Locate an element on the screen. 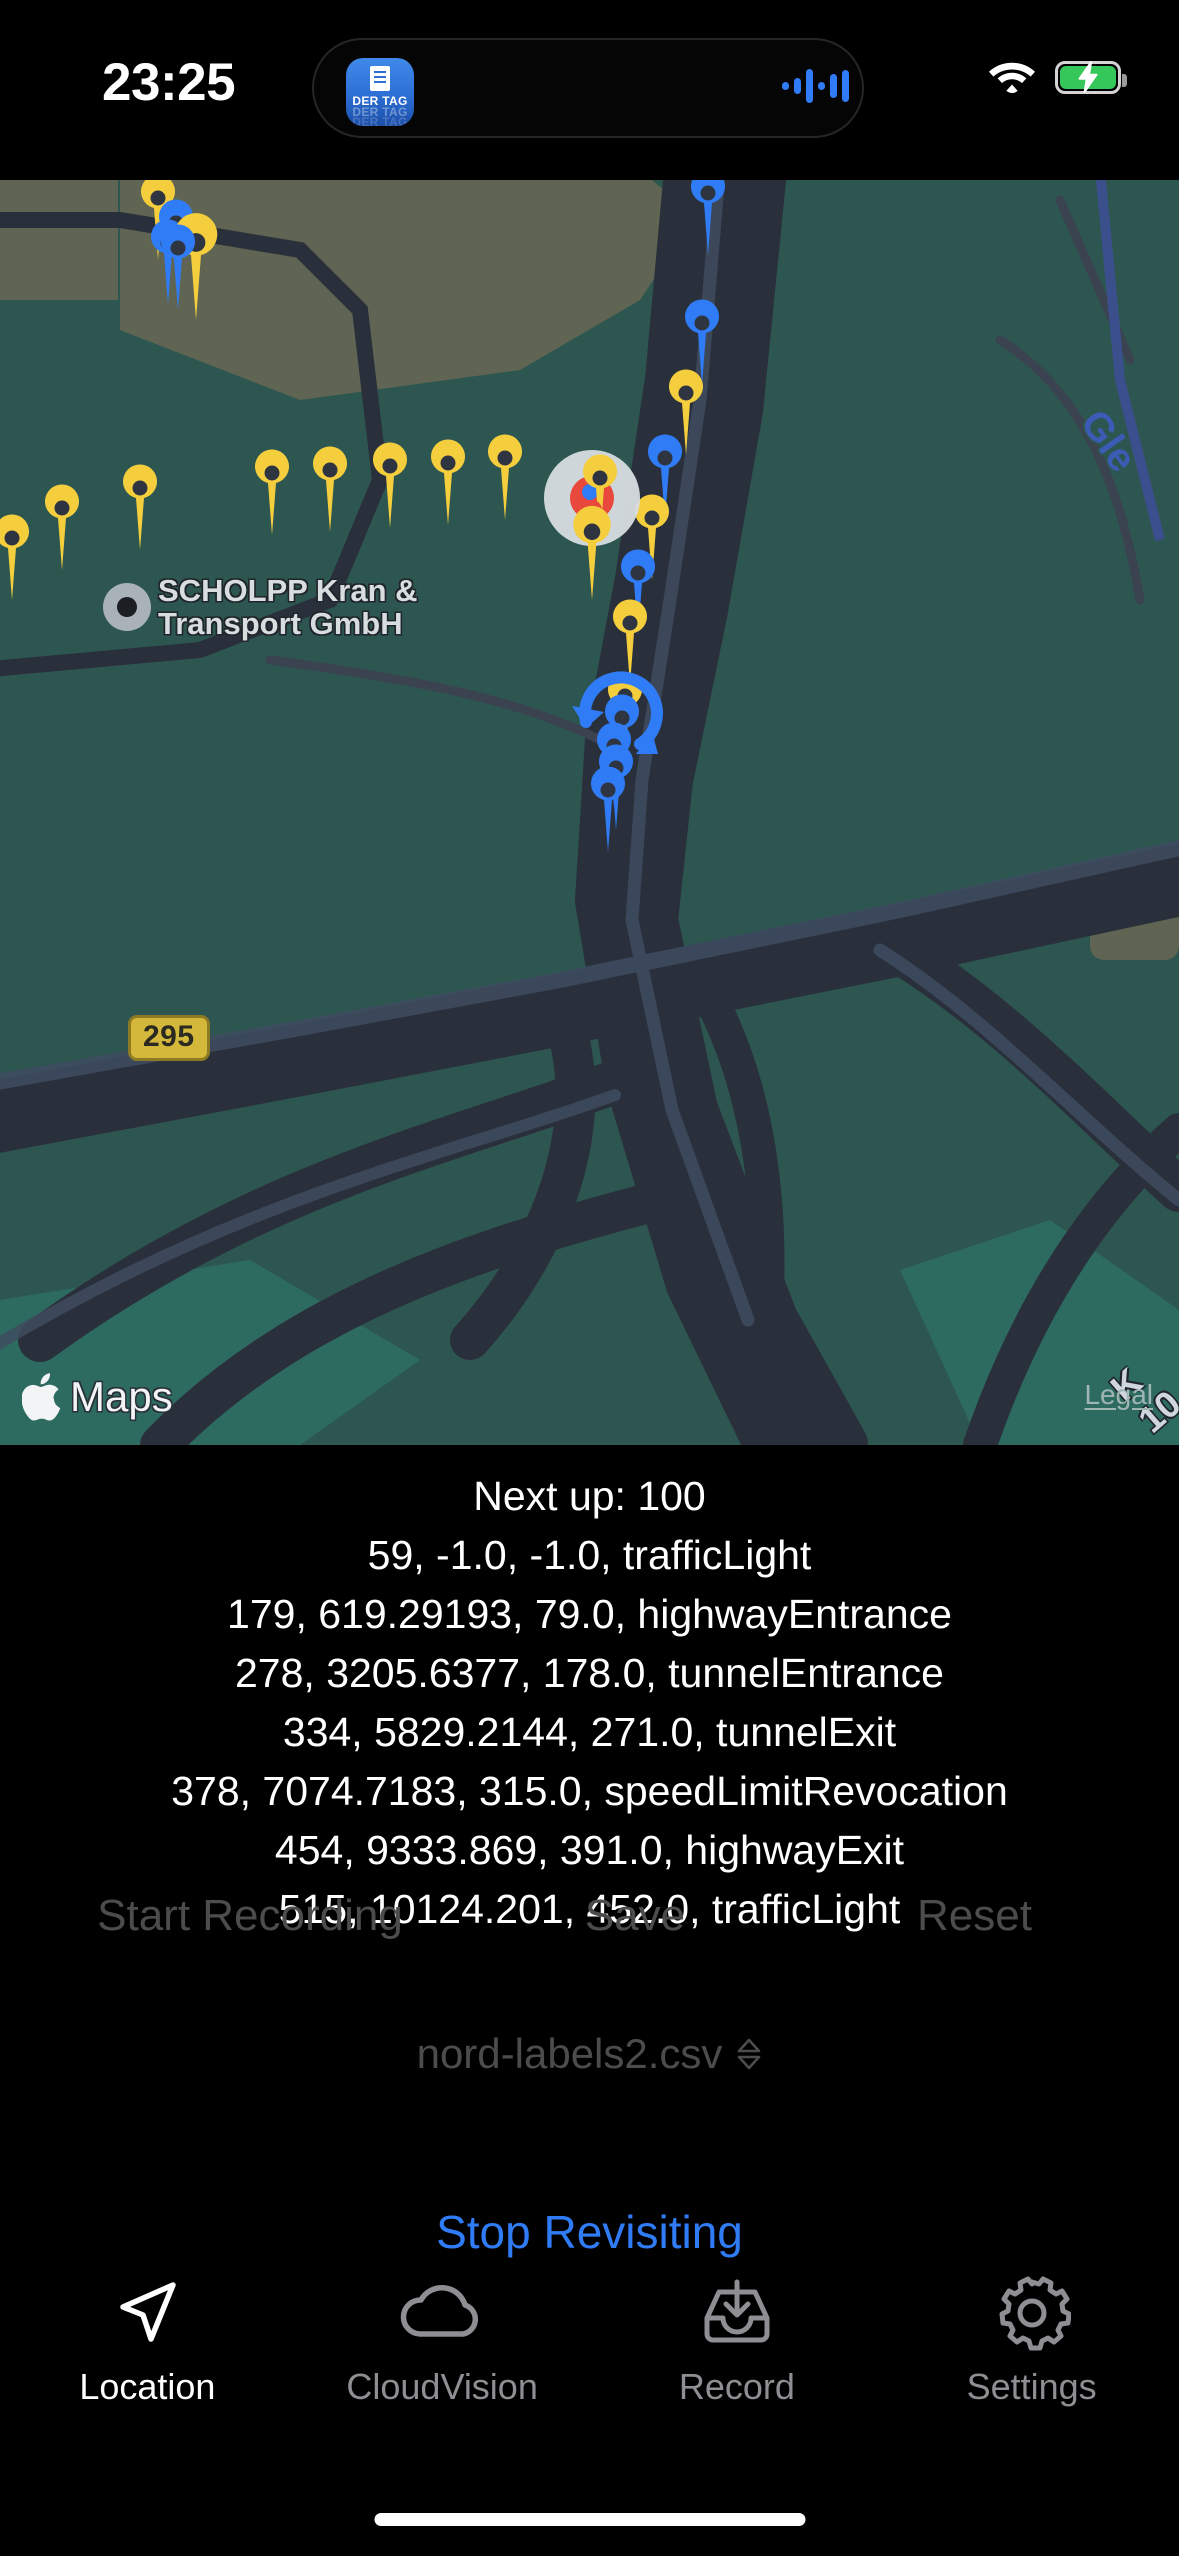  tab-settings: Settings is located at coordinates (1031, 2341).